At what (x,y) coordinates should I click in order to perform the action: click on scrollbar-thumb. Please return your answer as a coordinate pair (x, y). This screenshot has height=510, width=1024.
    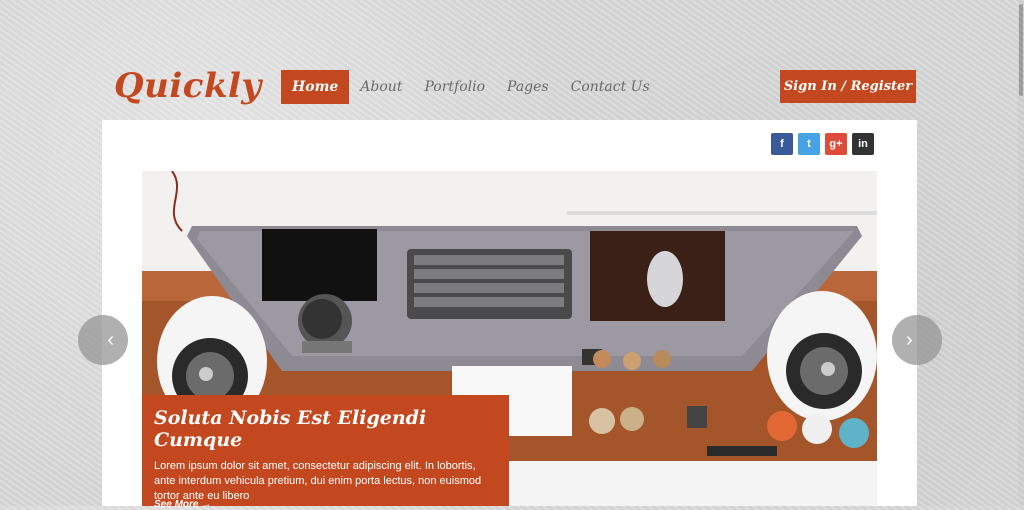
    Looking at the image, I should click on (1021, 50).